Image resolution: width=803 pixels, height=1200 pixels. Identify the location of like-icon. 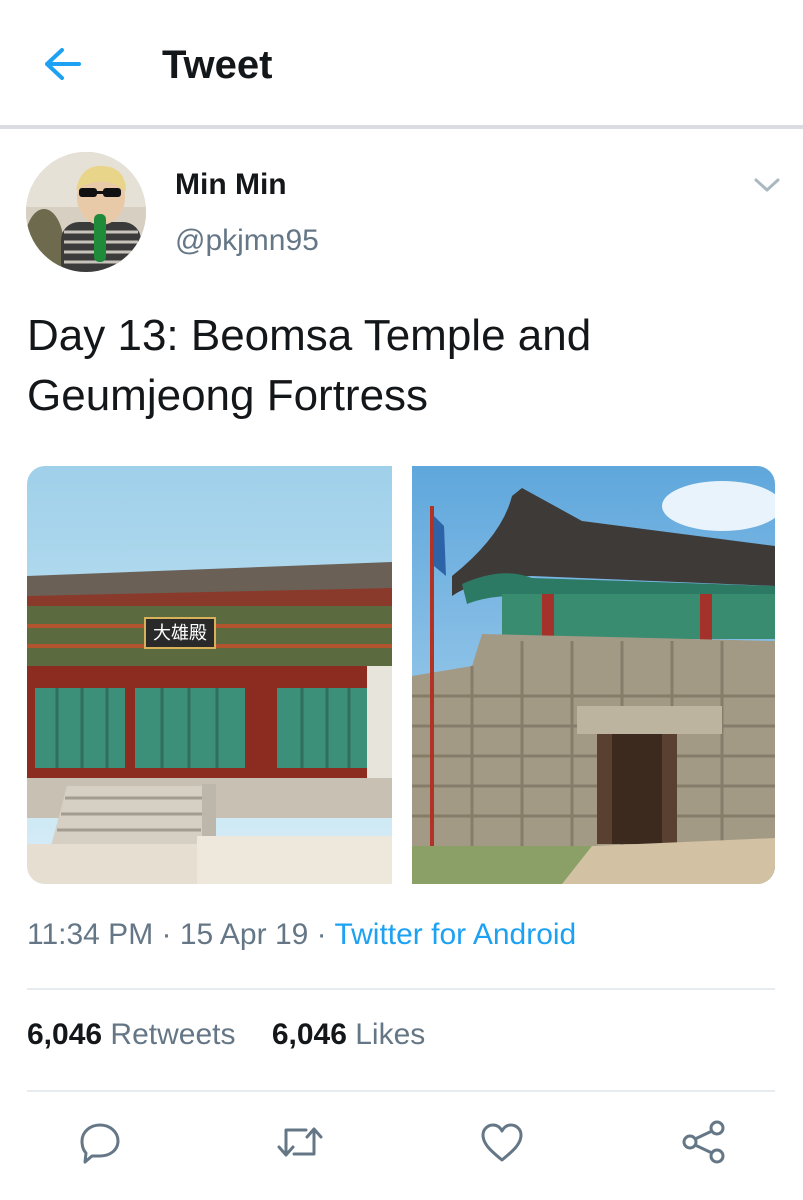
(502, 1142).